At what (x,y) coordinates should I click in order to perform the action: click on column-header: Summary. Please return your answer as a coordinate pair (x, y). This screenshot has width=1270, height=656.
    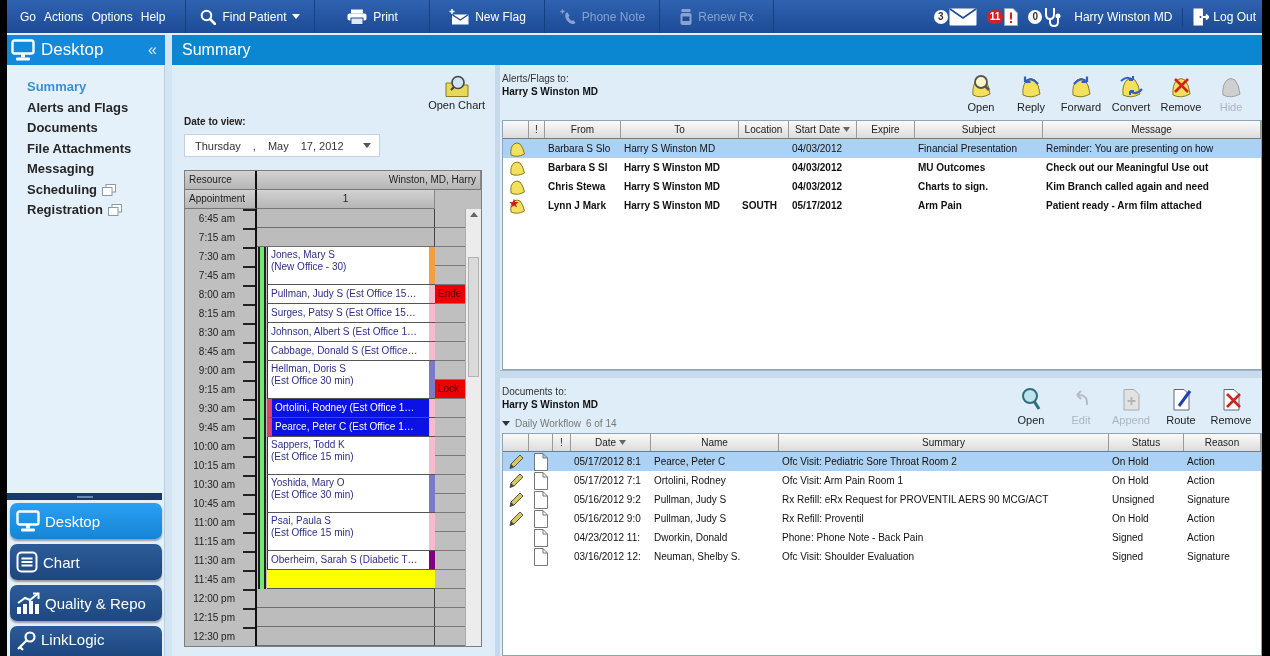
    Looking at the image, I should click on (944, 442).